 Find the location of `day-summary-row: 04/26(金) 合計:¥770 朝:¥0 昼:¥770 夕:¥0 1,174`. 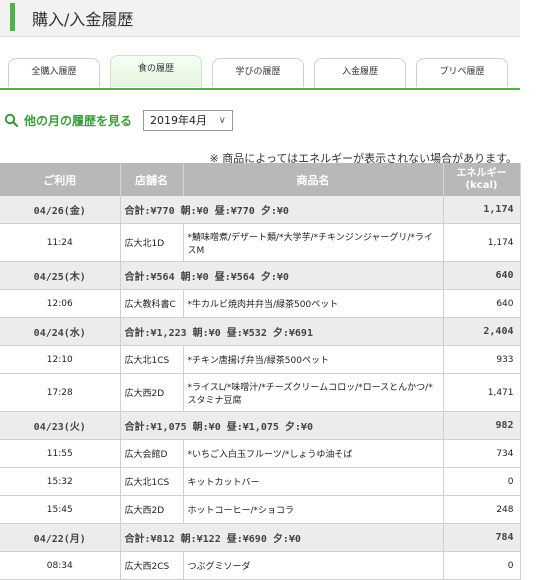

day-summary-row: 04/26(金) 合計:¥770 朝:¥0 昼:¥770 夕:¥0 1,174 is located at coordinates (260, 210).